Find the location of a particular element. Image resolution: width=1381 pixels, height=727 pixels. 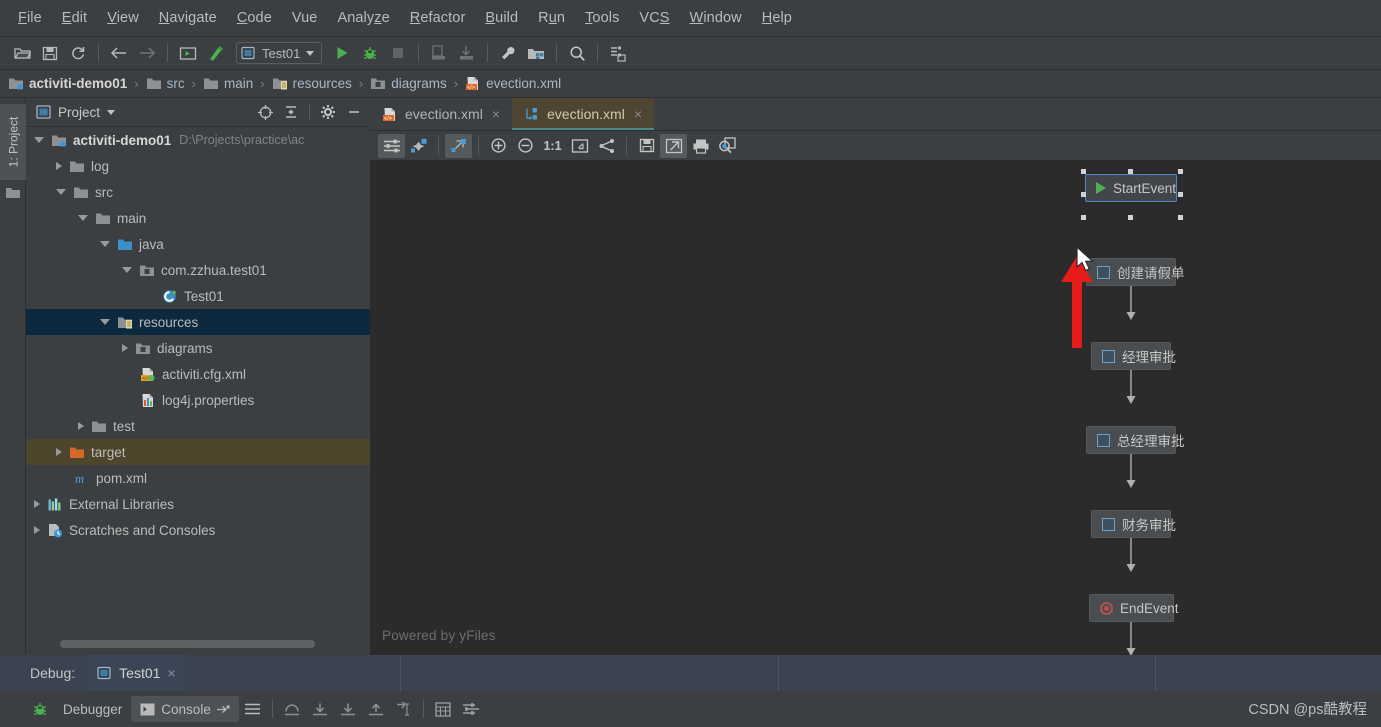

tab-console: Console is located at coordinates (185, 709).